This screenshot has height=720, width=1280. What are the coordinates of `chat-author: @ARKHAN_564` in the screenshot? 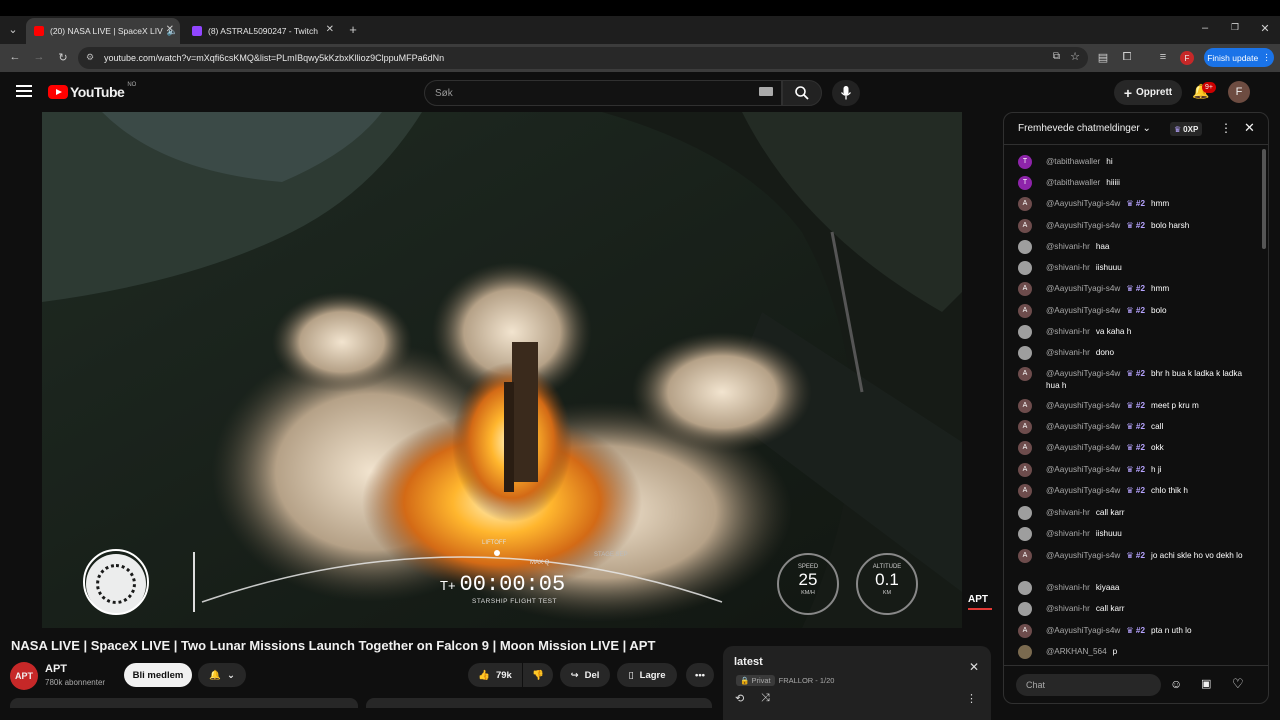 It's located at (1076, 651).